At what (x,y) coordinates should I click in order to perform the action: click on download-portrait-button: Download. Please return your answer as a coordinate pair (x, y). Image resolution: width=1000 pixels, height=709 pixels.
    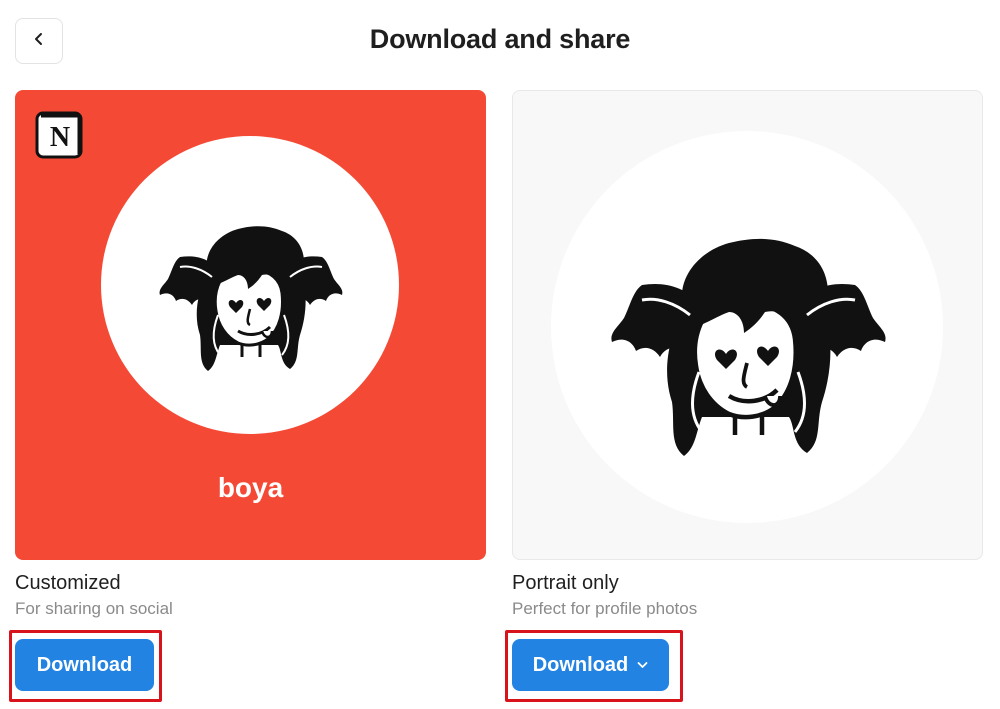
    Looking at the image, I should click on (590, 665).